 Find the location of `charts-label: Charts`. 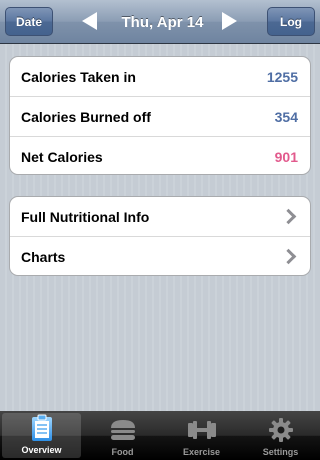

charts-label: Charts is located at coordinates (43, 256).